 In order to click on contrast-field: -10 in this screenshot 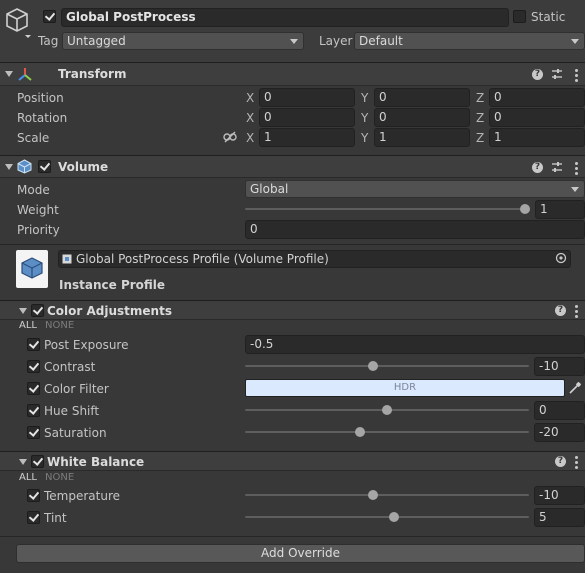, I will do `click(559, 366)`.